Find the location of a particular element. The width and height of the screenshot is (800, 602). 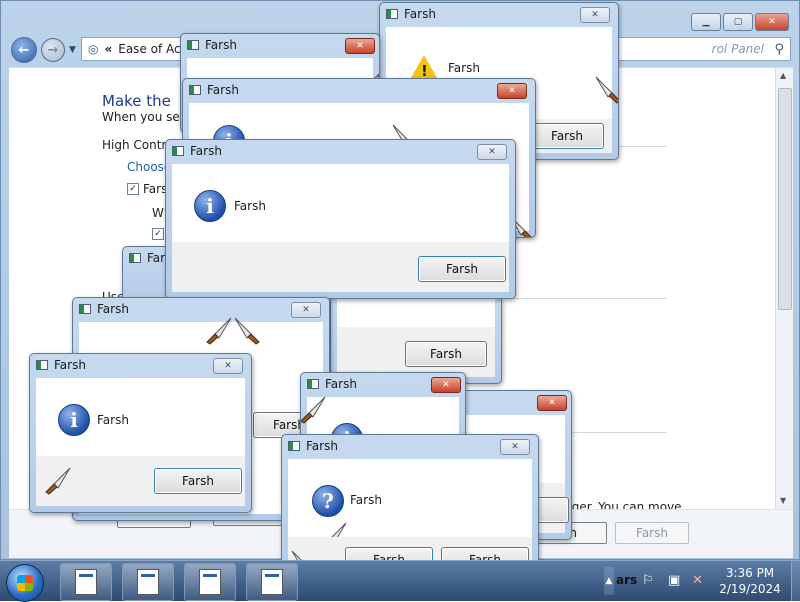

dialog-body: Farsh is located at coordinates (416, 337).